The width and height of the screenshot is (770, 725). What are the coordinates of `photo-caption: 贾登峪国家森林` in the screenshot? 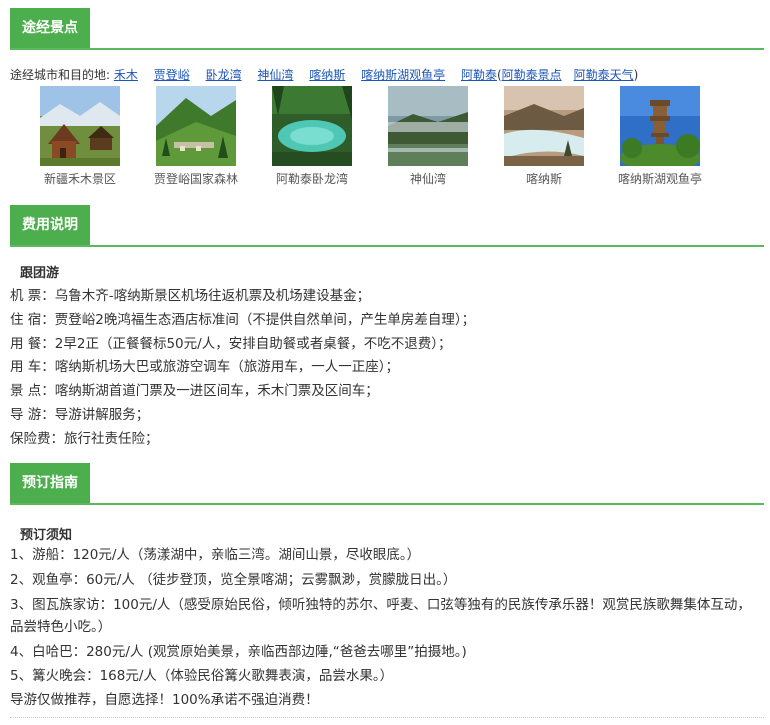 It's located at (195, 179).